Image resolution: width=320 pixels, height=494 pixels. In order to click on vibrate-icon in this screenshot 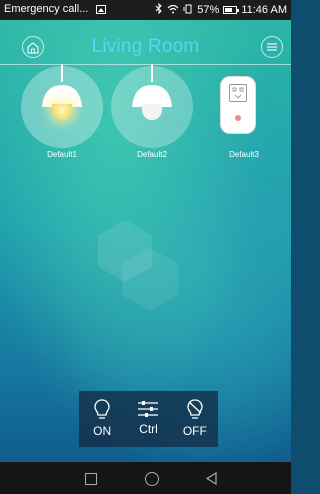, I will do `click(188, 10)`.